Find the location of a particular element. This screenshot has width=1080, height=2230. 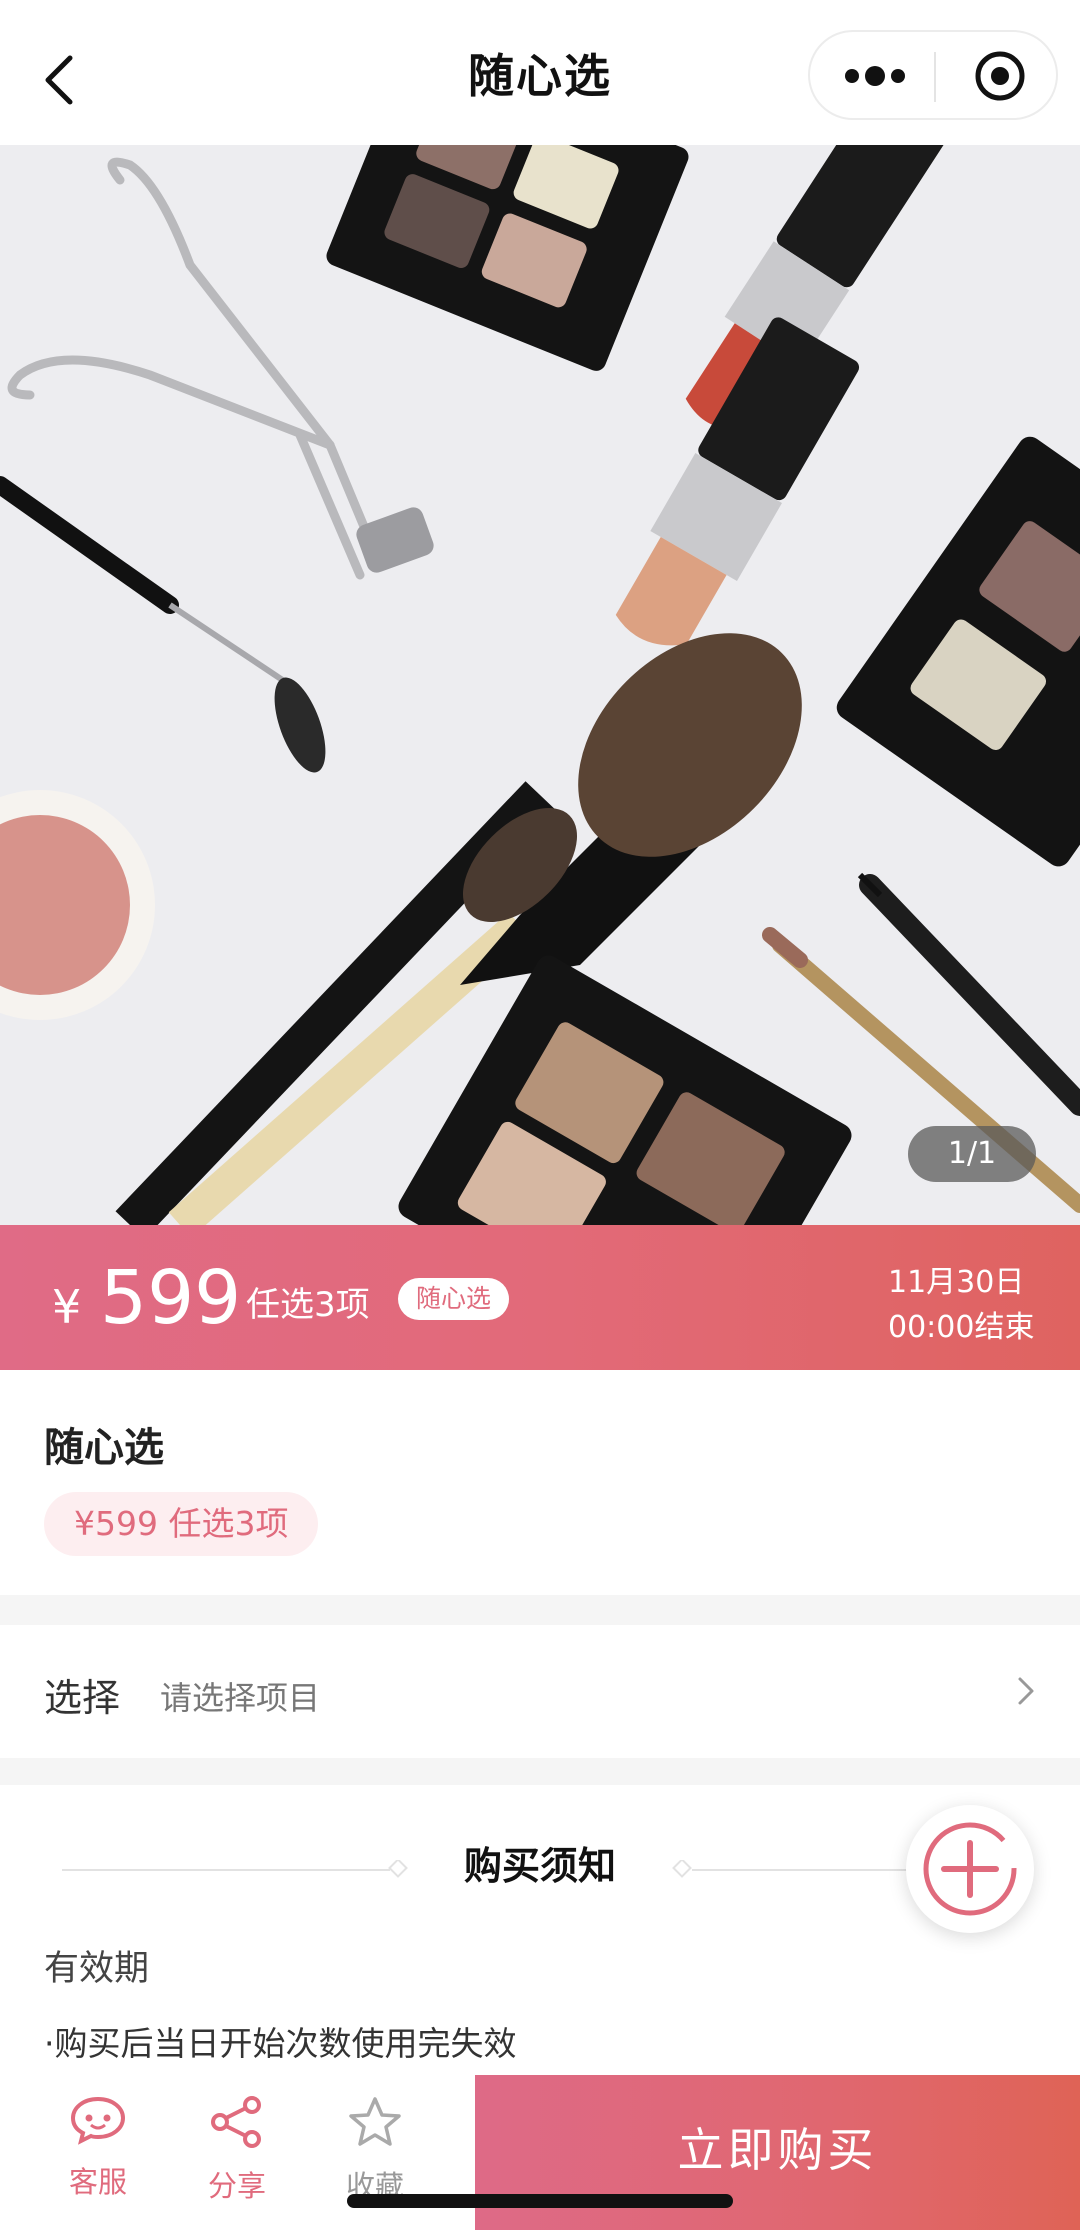

currency-symbol: ¥ is located at coordinates (67, 1307).